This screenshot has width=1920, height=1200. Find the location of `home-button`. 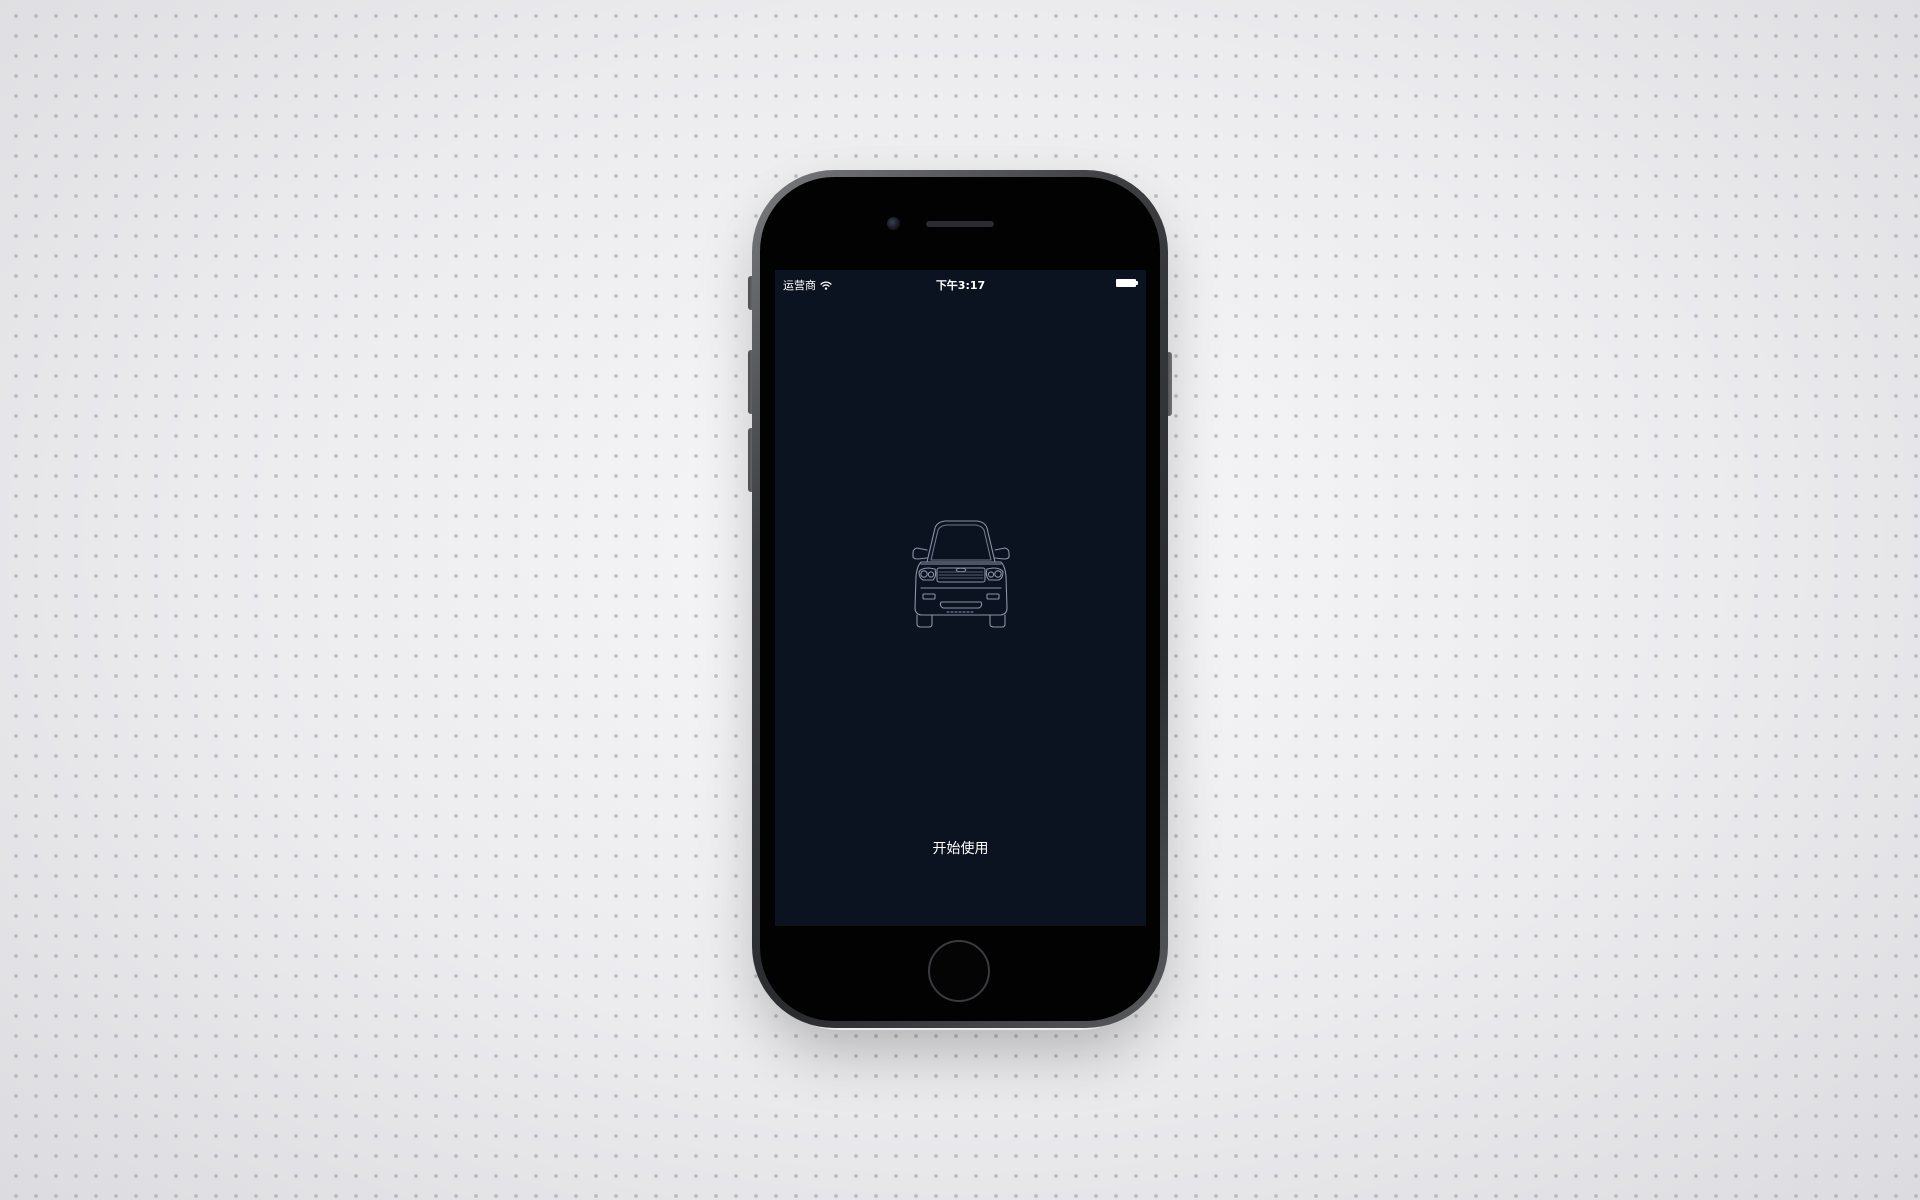

home-button is located at coordinates (959, 971).